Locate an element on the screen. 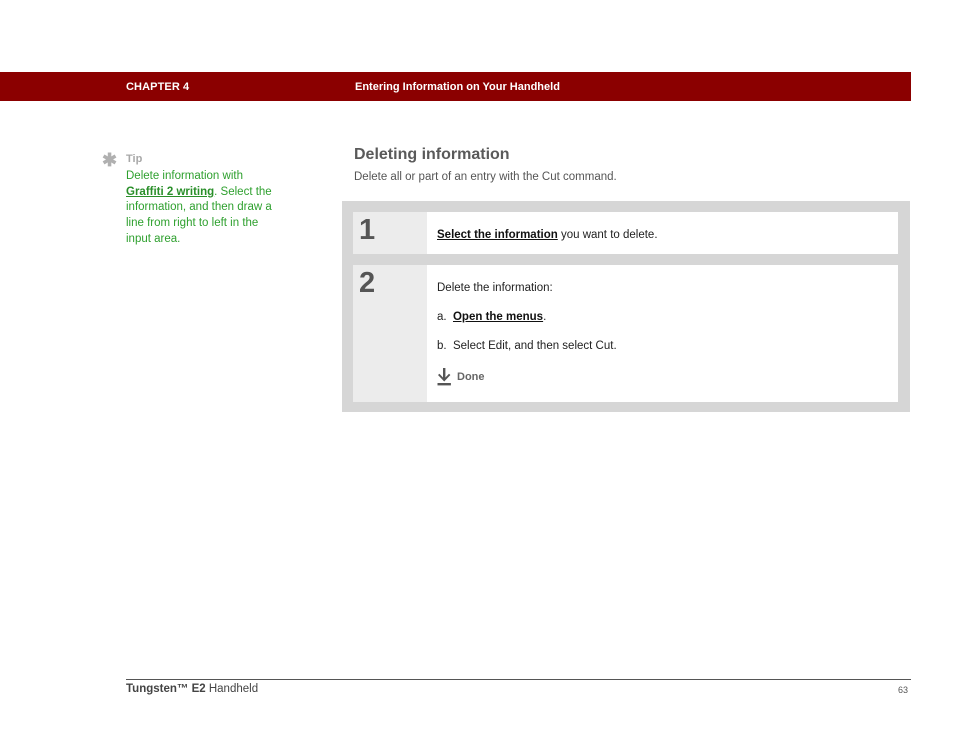 This screenshot has width=954, height=738. step-number-cell: 1 is located at coordinates (390, 233).